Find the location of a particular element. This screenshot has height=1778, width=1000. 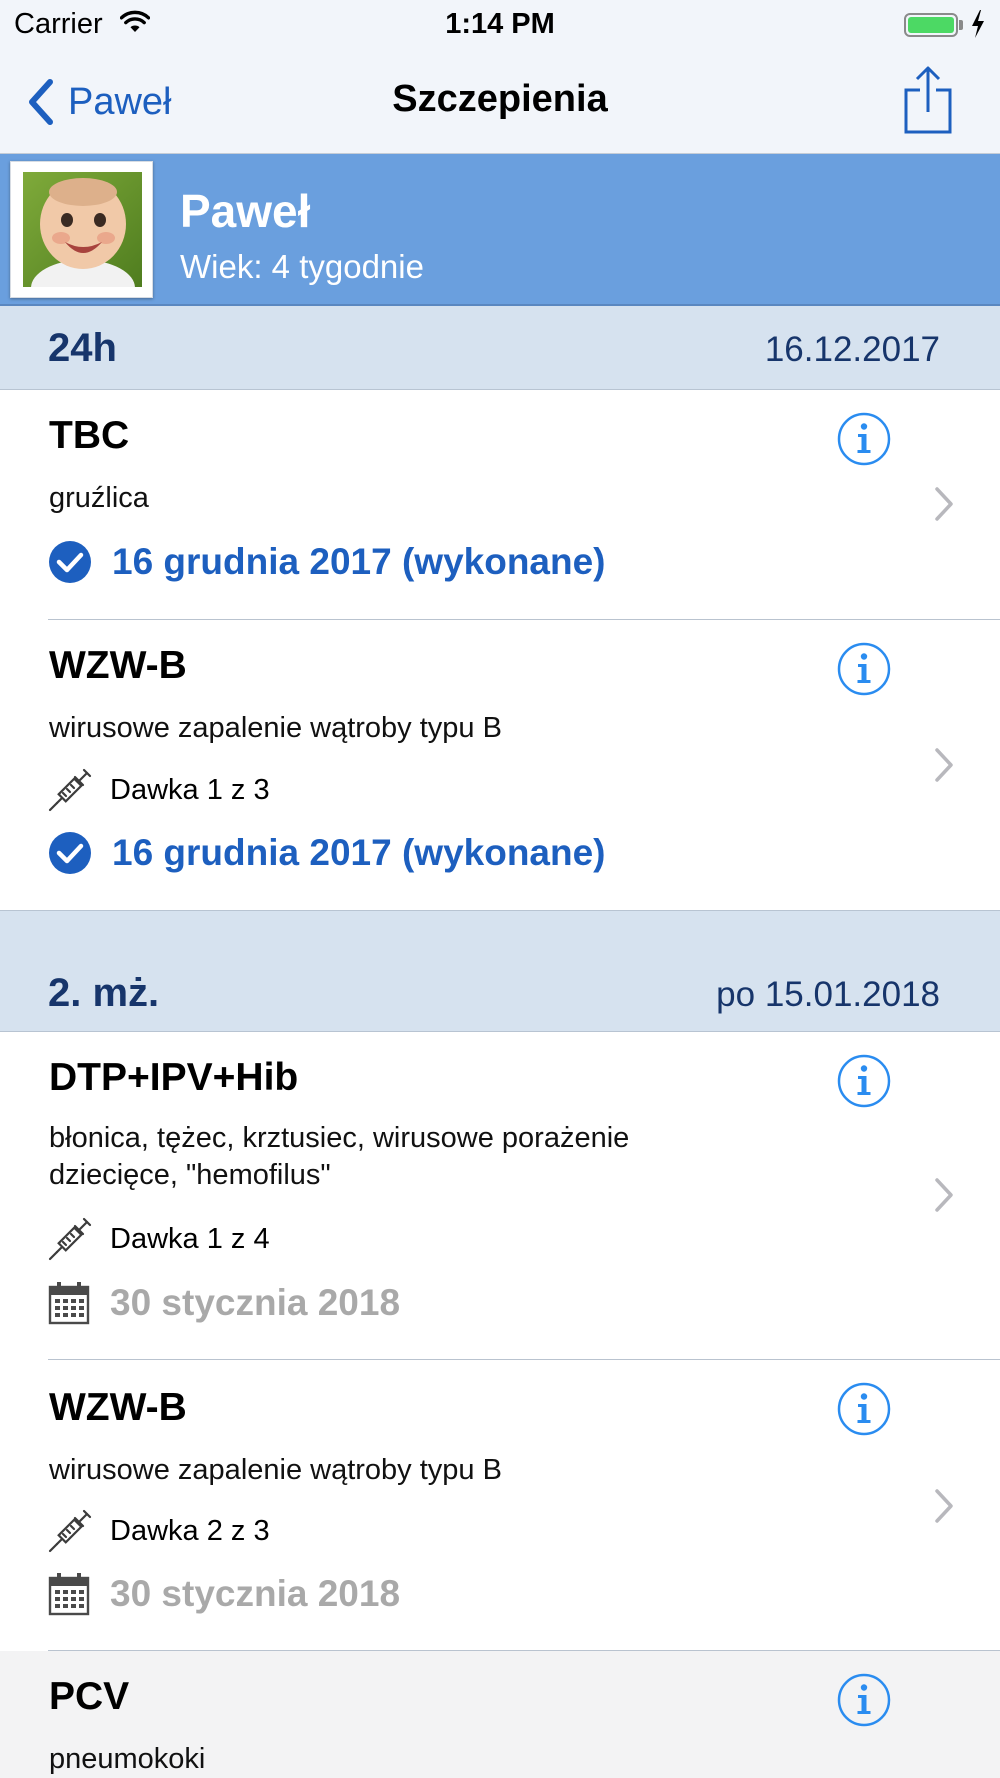

section-label: 2. mż. is located at coordinates (104, 993).